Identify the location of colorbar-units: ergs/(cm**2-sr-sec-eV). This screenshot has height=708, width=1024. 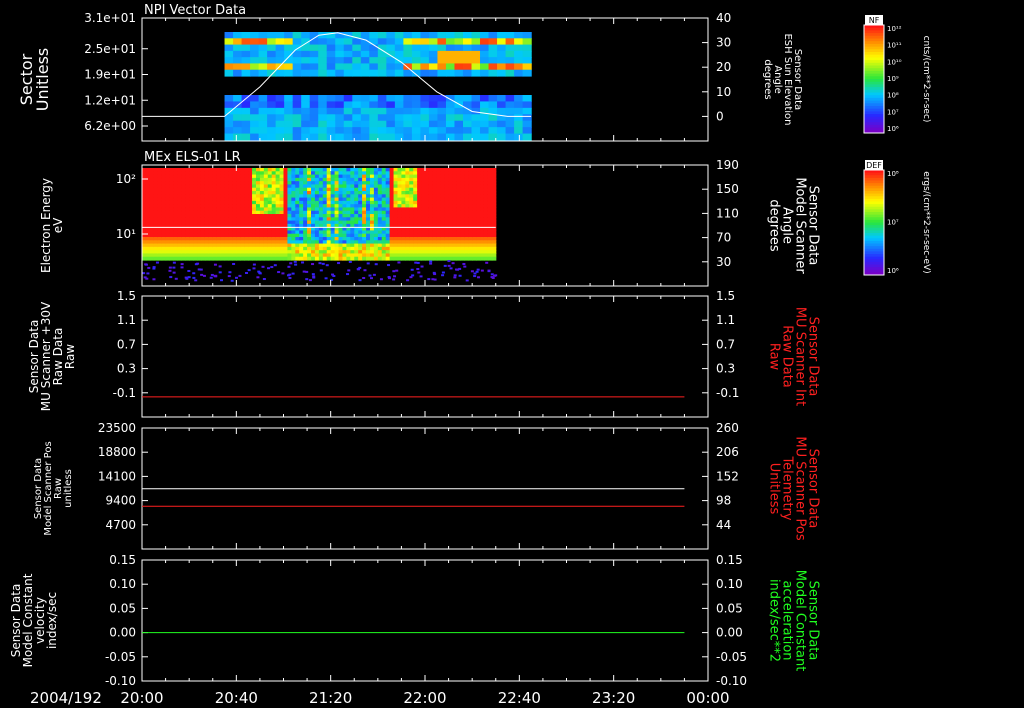
(926, 222).